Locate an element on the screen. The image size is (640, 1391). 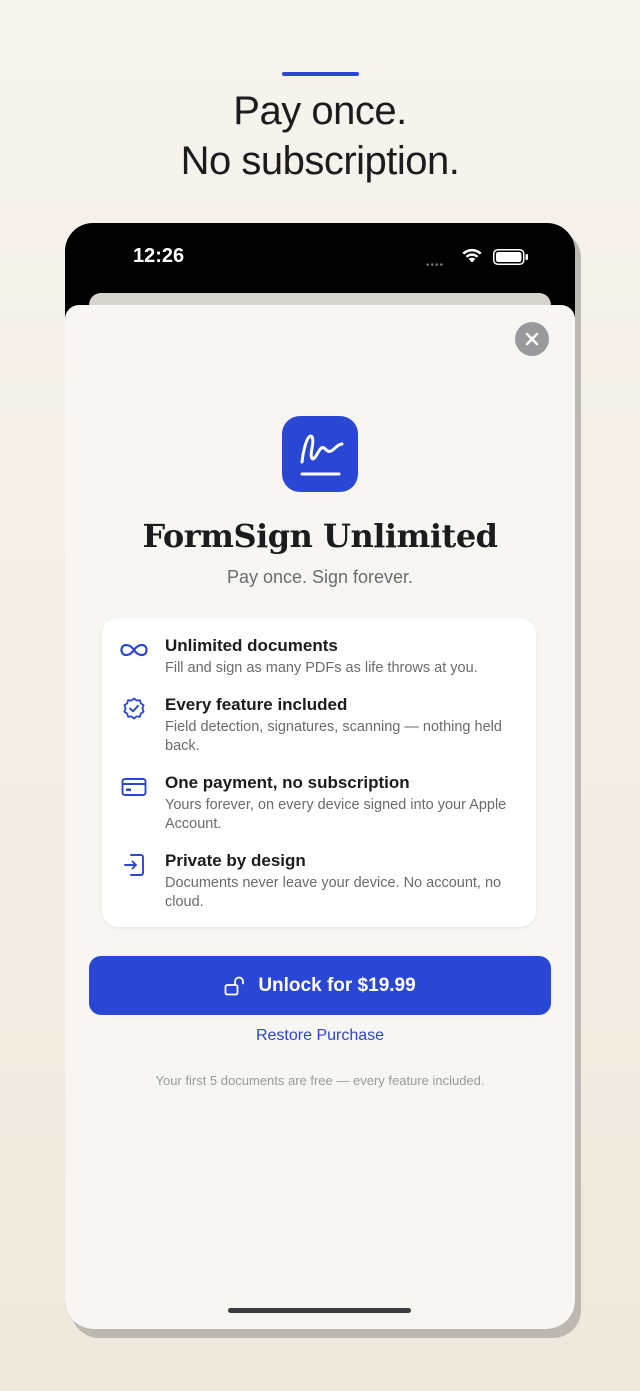
signature-icon is located at coordinates (322, 455).